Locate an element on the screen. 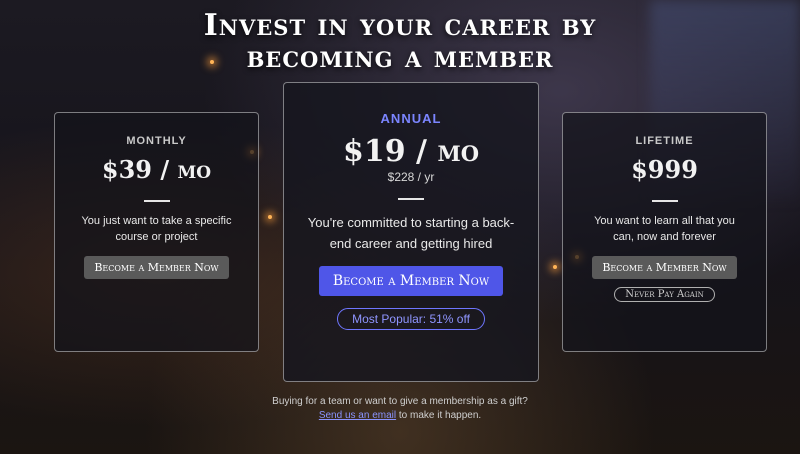 The width and height of the screenshot is (800, 454). plan-name: MONTHLY is located at coordinates (156, 141).